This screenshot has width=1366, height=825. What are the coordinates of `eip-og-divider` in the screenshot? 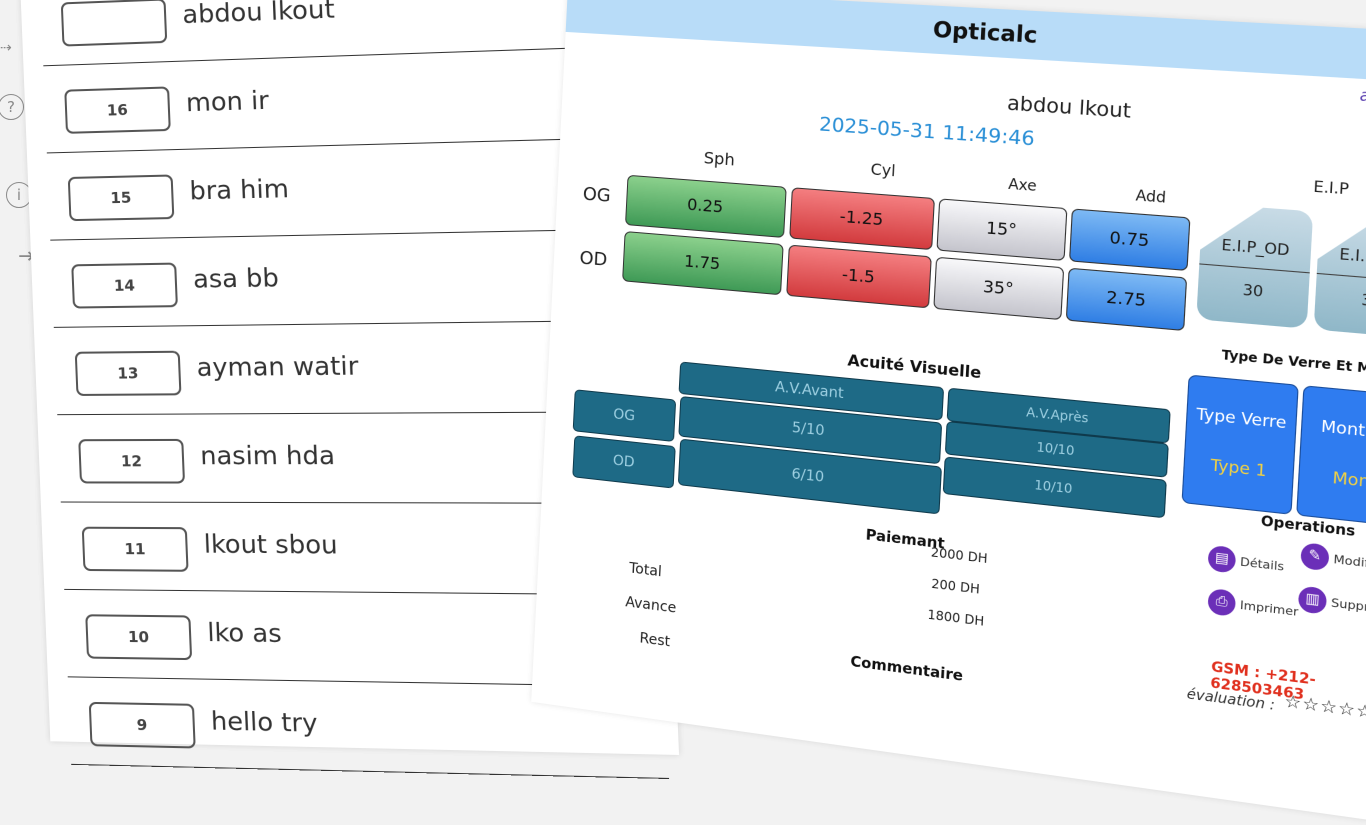 It's located at (1341, 278).